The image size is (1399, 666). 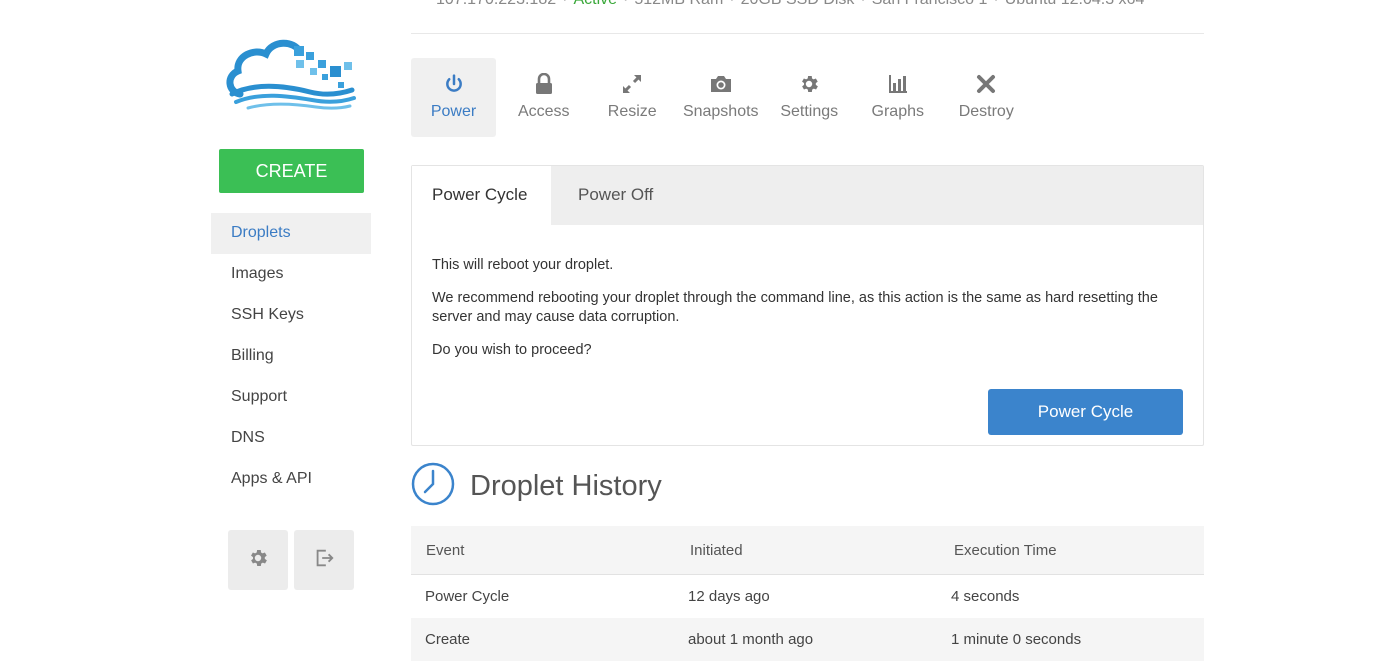 What do you see at coordinates (496, 4) in the screenshot?
I see `droplet-ip: 107.170.223.182` at bounding box center [496, 4].